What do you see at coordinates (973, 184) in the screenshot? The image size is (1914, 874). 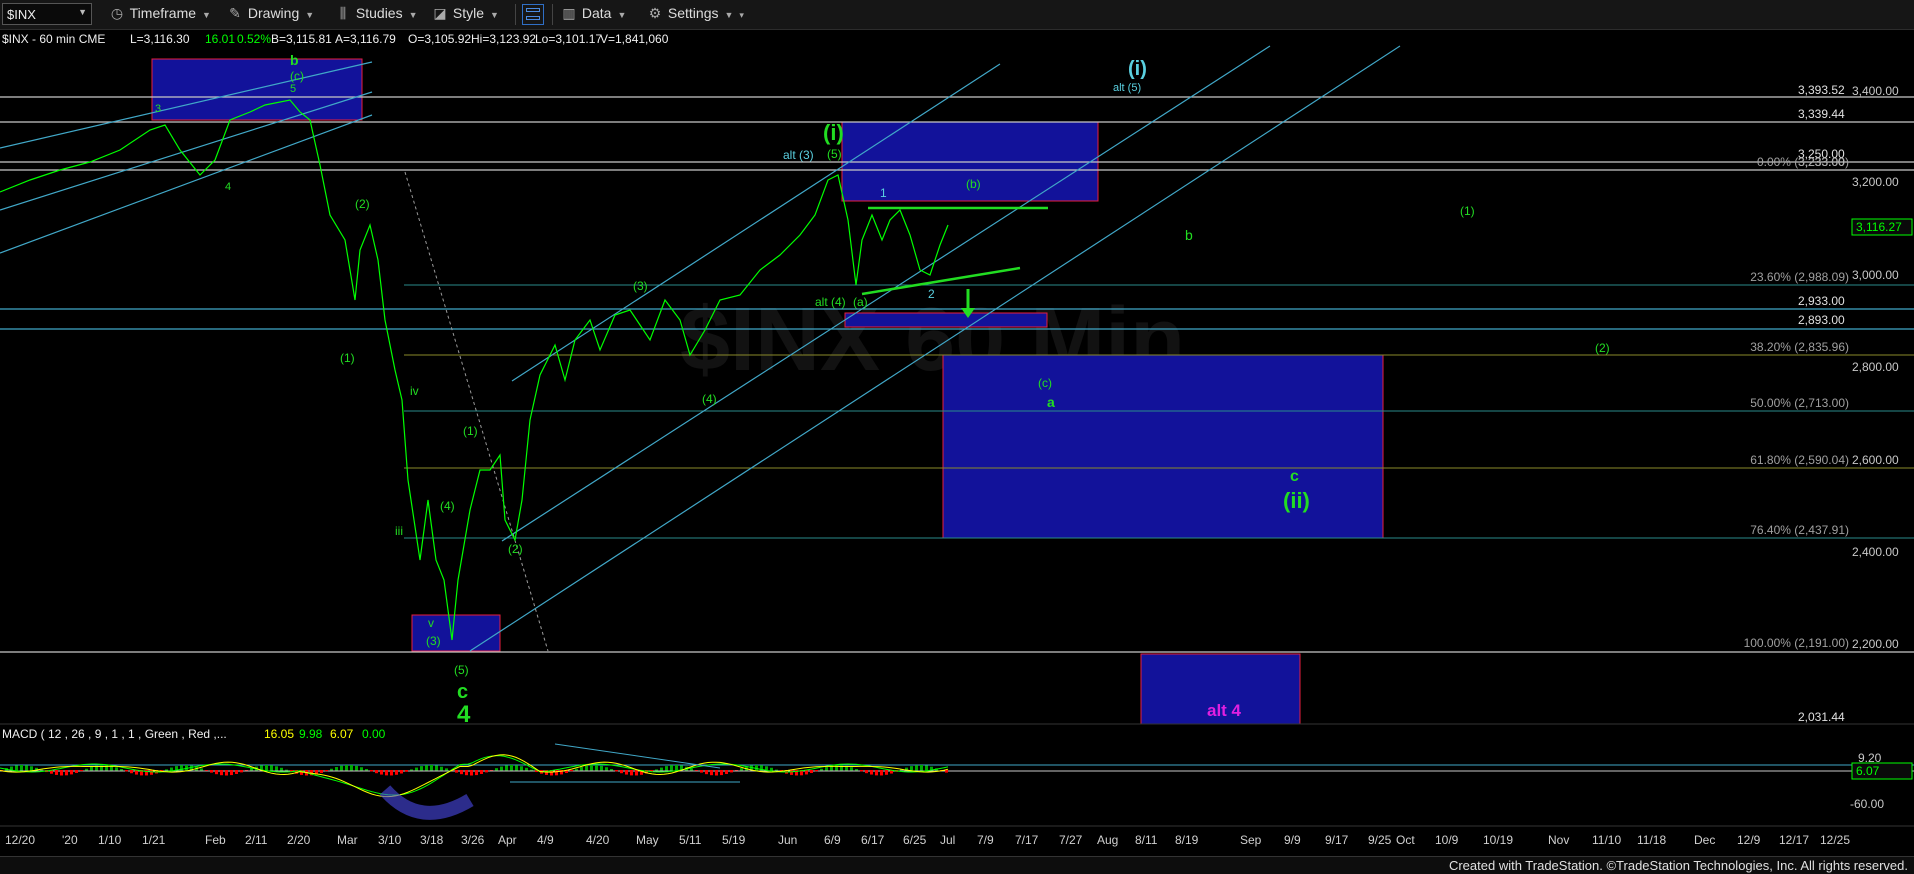 I see `wave-label: (b)` at bounding box center [973, 184].